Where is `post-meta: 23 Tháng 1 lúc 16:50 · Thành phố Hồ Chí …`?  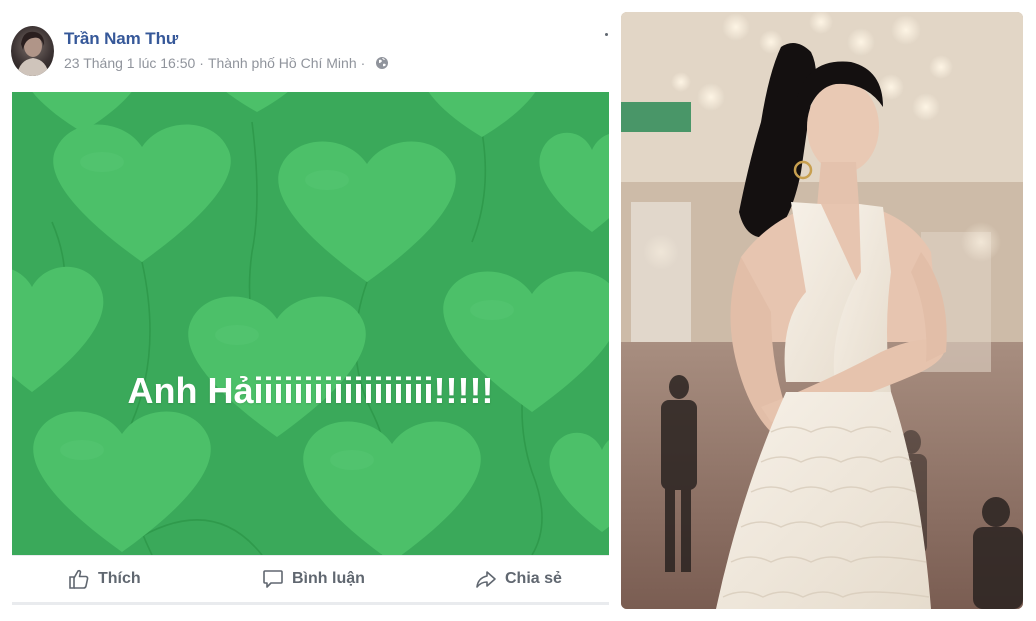
post-meta: 23 Tháng 1 lúc 16:50 · Thành phố Hồ Chí … is located at coordinates (226, 63).